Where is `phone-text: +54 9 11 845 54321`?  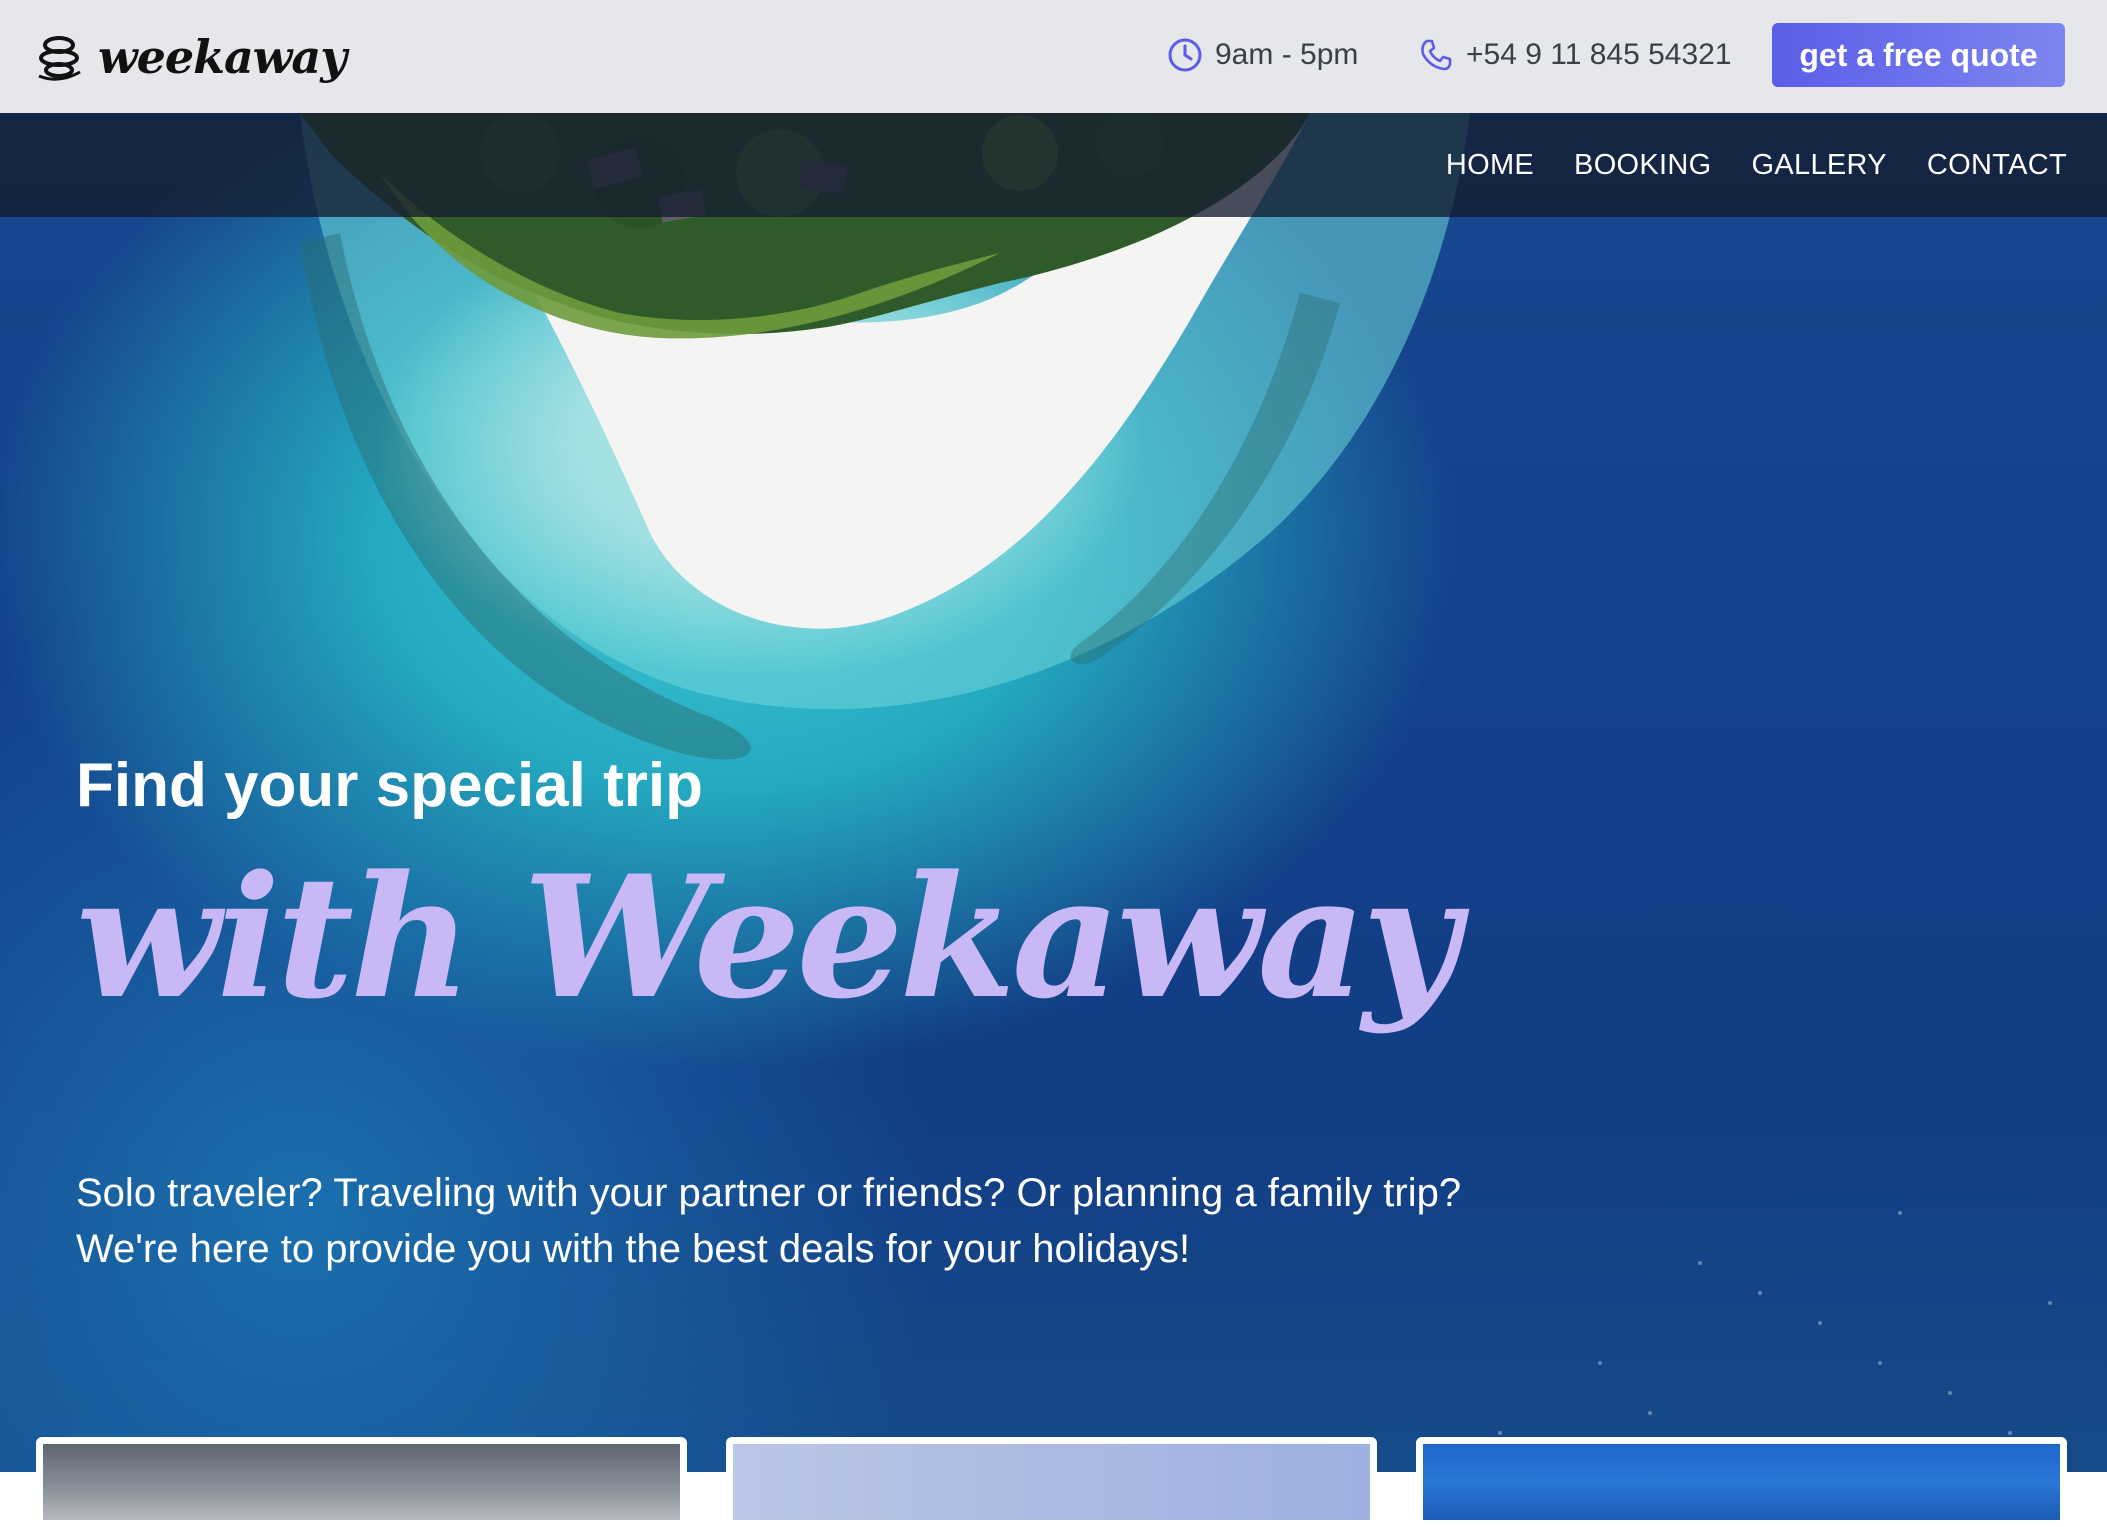 phone-text: +54 9 11 845 54321 is located at coordinates (1599, 54).